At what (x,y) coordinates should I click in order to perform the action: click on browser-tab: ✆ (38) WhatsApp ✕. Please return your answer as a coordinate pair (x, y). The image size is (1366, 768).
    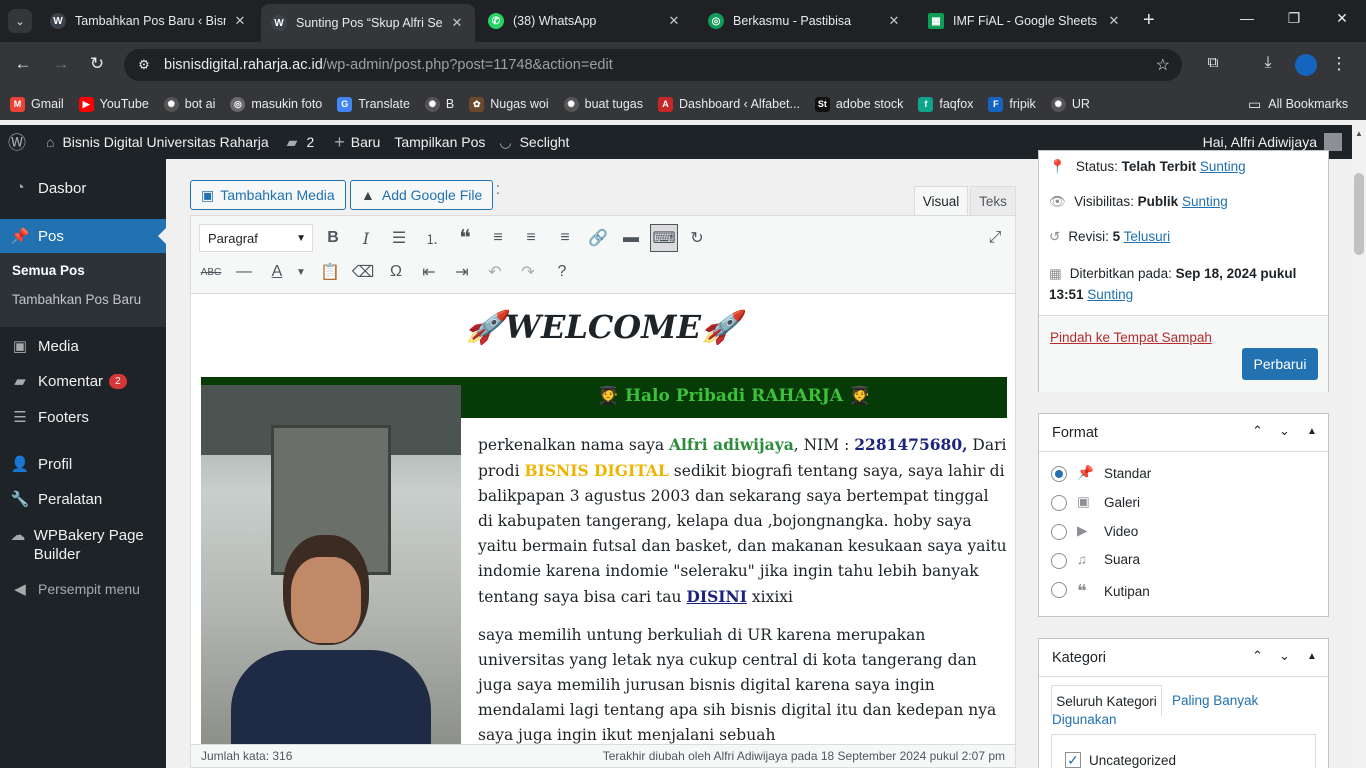
    Looking at the image, I should click on (585, 21).